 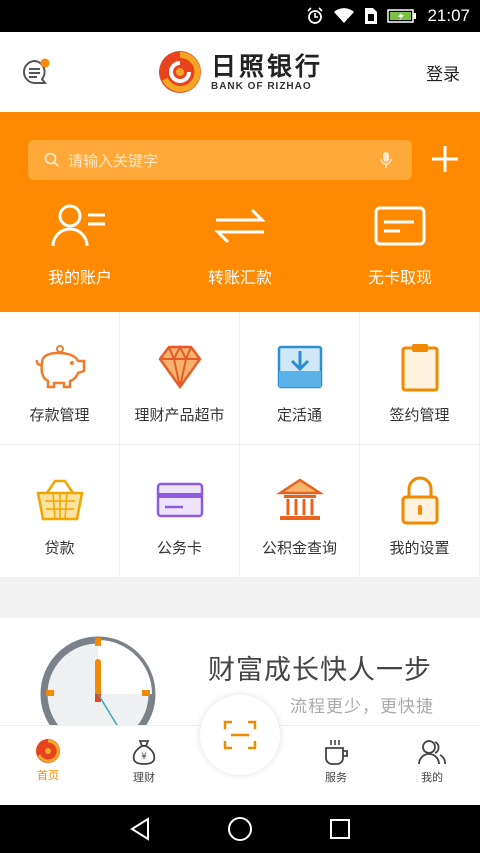 I want to click on sim-icon, so click(x=371, y=16).